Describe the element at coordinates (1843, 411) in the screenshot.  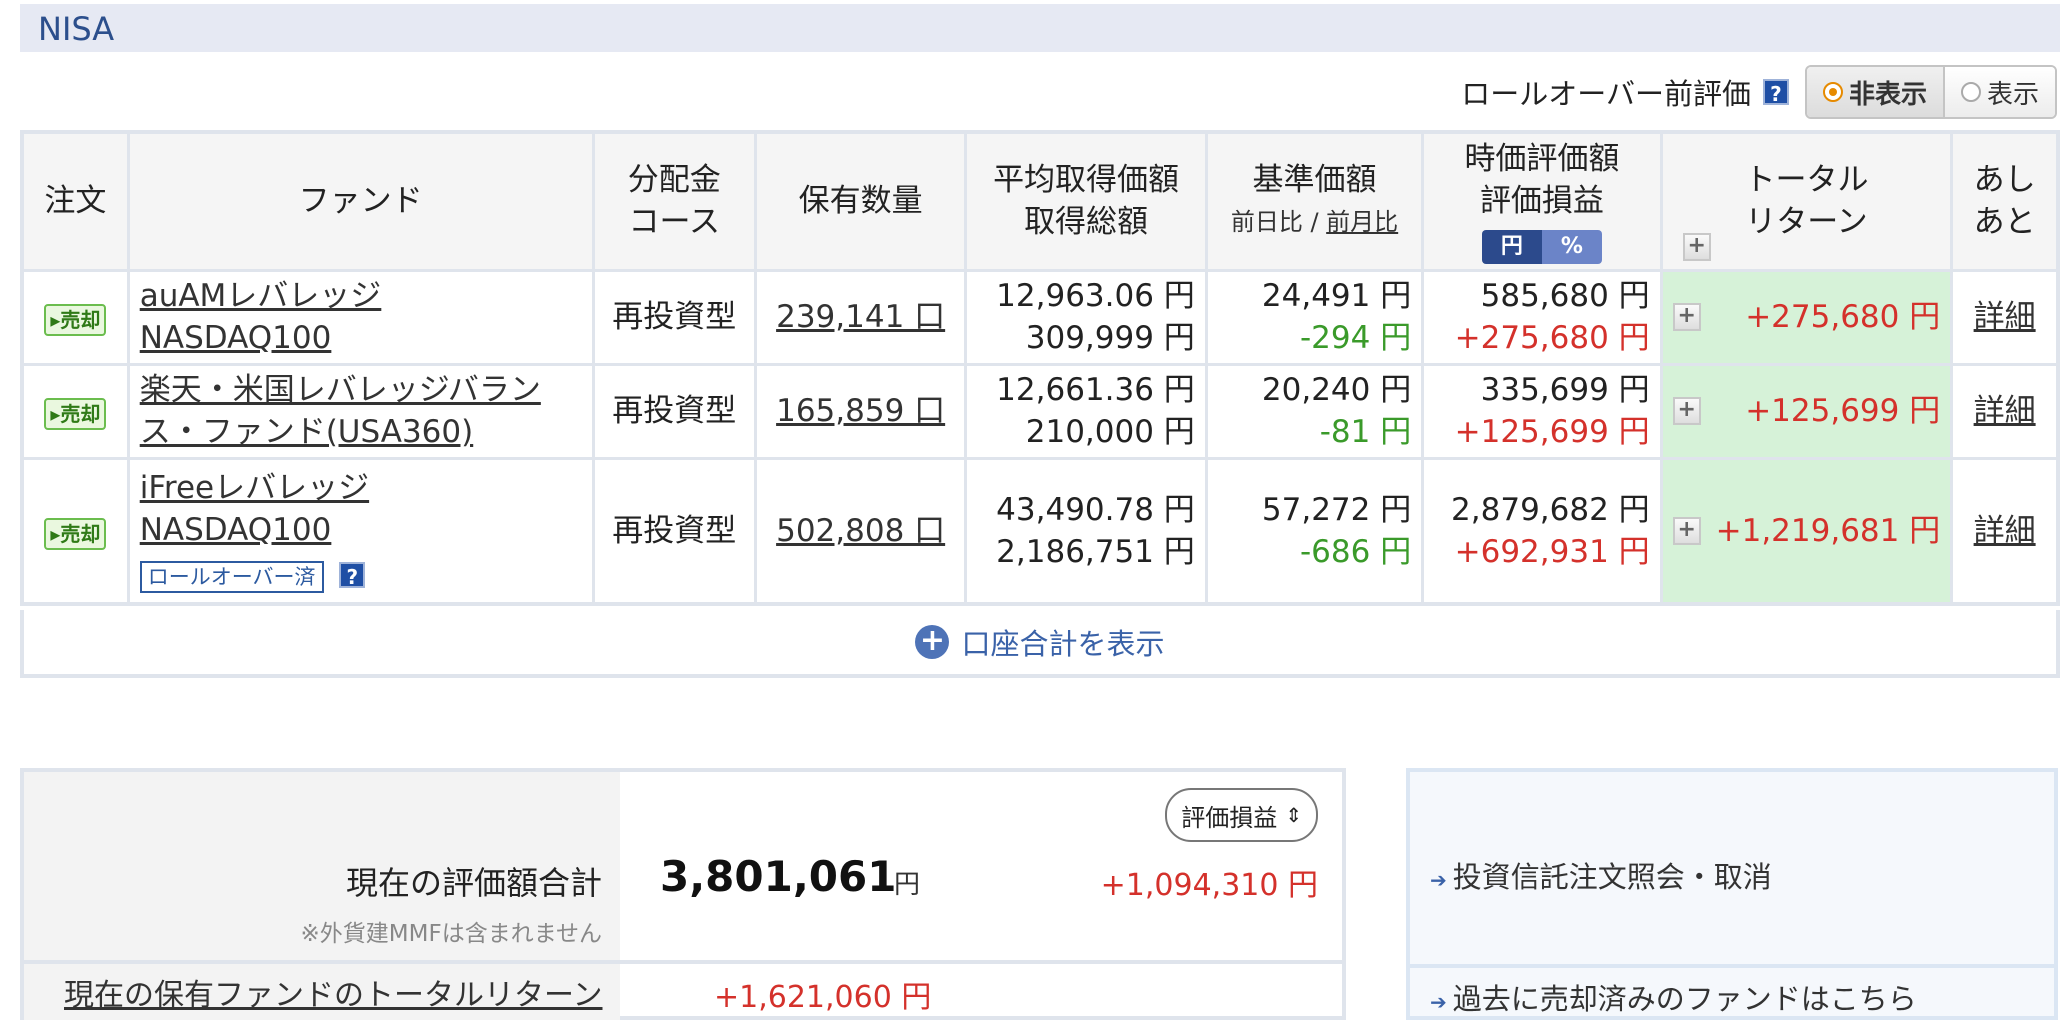
I see `total-return-value: +125,699 円` at that location.